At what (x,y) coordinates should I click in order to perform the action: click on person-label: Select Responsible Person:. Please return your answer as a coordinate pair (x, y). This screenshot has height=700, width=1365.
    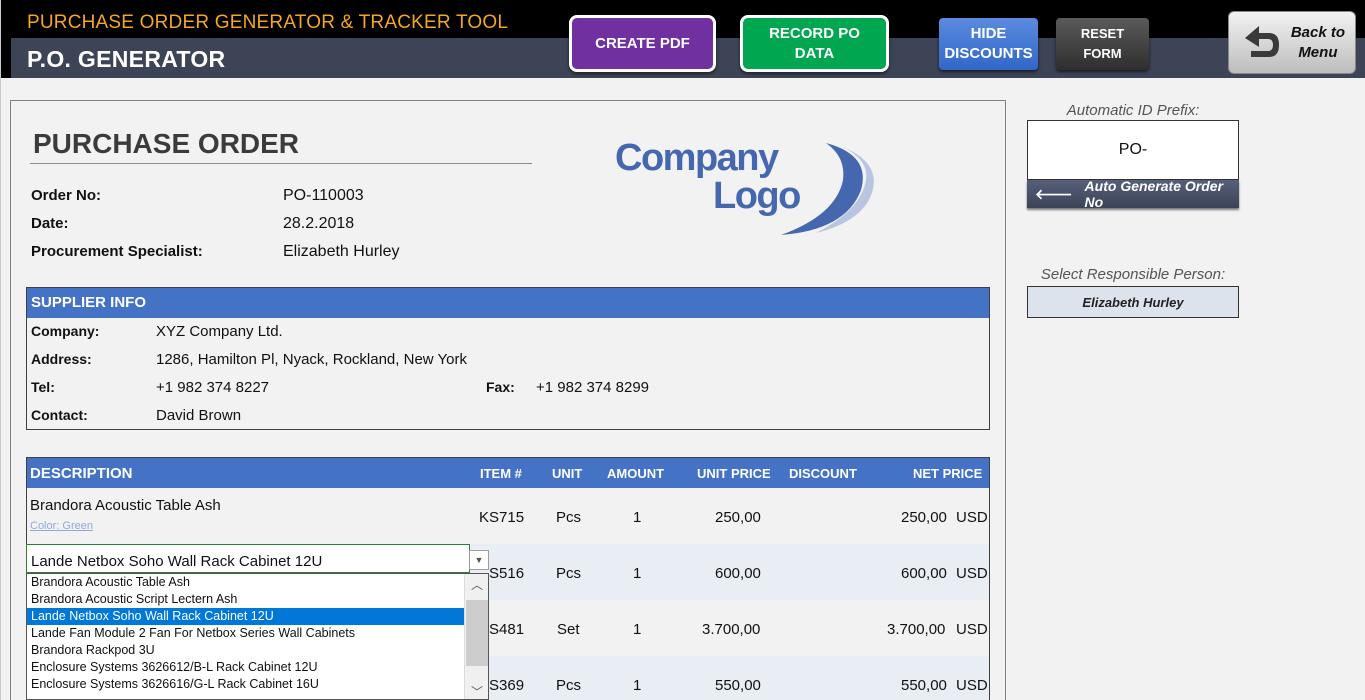
    Looking at the image, I should click on (1133, 274).